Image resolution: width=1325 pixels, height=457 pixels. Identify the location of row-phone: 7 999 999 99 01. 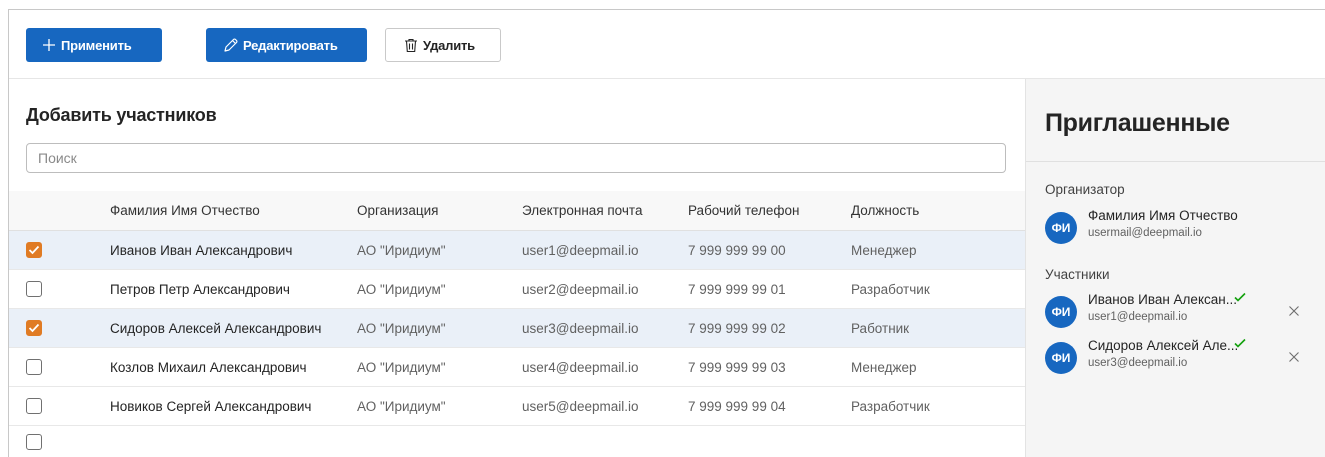
(737, 289).